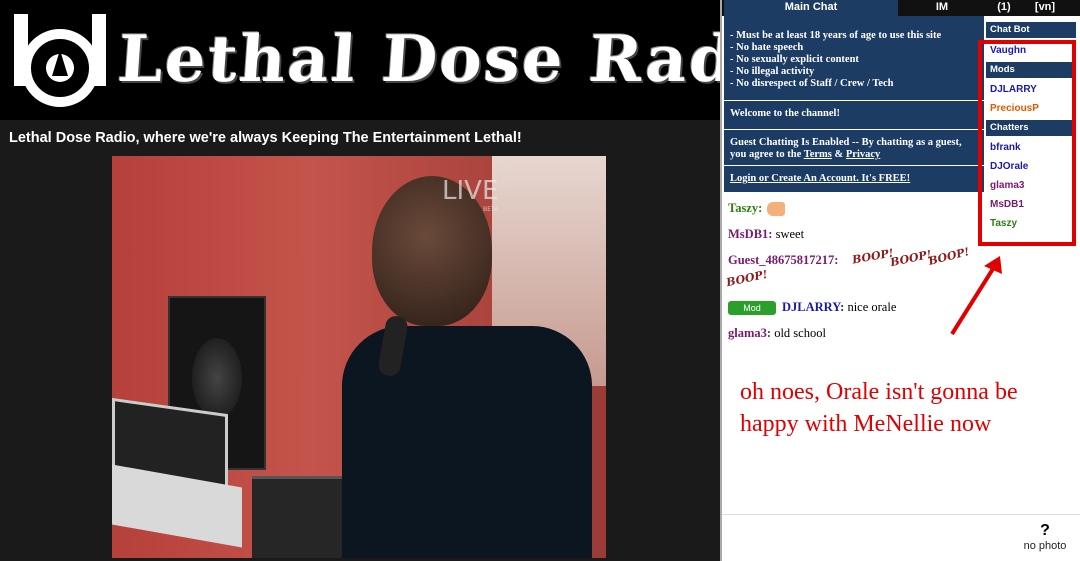  I want to click on welcome-message: Welcome to the channel!, so click(785, 113).